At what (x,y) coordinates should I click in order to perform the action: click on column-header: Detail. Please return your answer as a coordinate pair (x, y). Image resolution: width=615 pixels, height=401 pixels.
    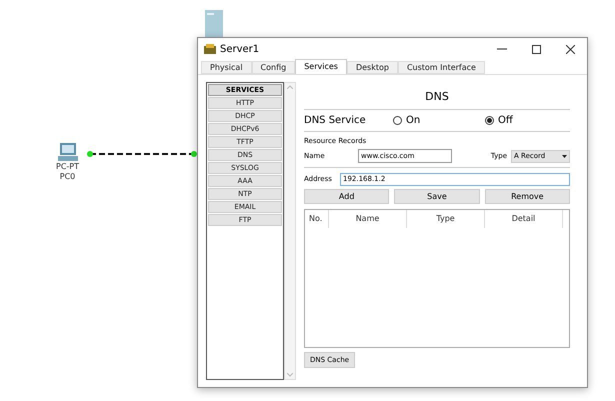
    Looking at the image, I should click on (524, 219).